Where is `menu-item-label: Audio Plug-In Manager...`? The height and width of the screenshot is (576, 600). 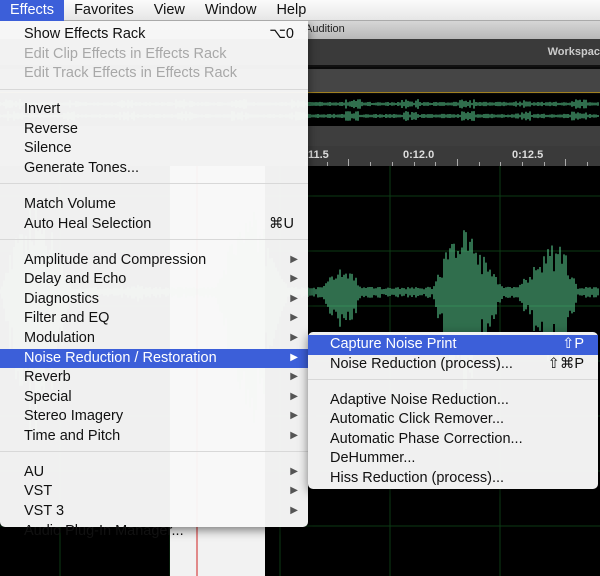 menu-item-label: Audio Plug-In Manager... is located at coordinates (104, 530).